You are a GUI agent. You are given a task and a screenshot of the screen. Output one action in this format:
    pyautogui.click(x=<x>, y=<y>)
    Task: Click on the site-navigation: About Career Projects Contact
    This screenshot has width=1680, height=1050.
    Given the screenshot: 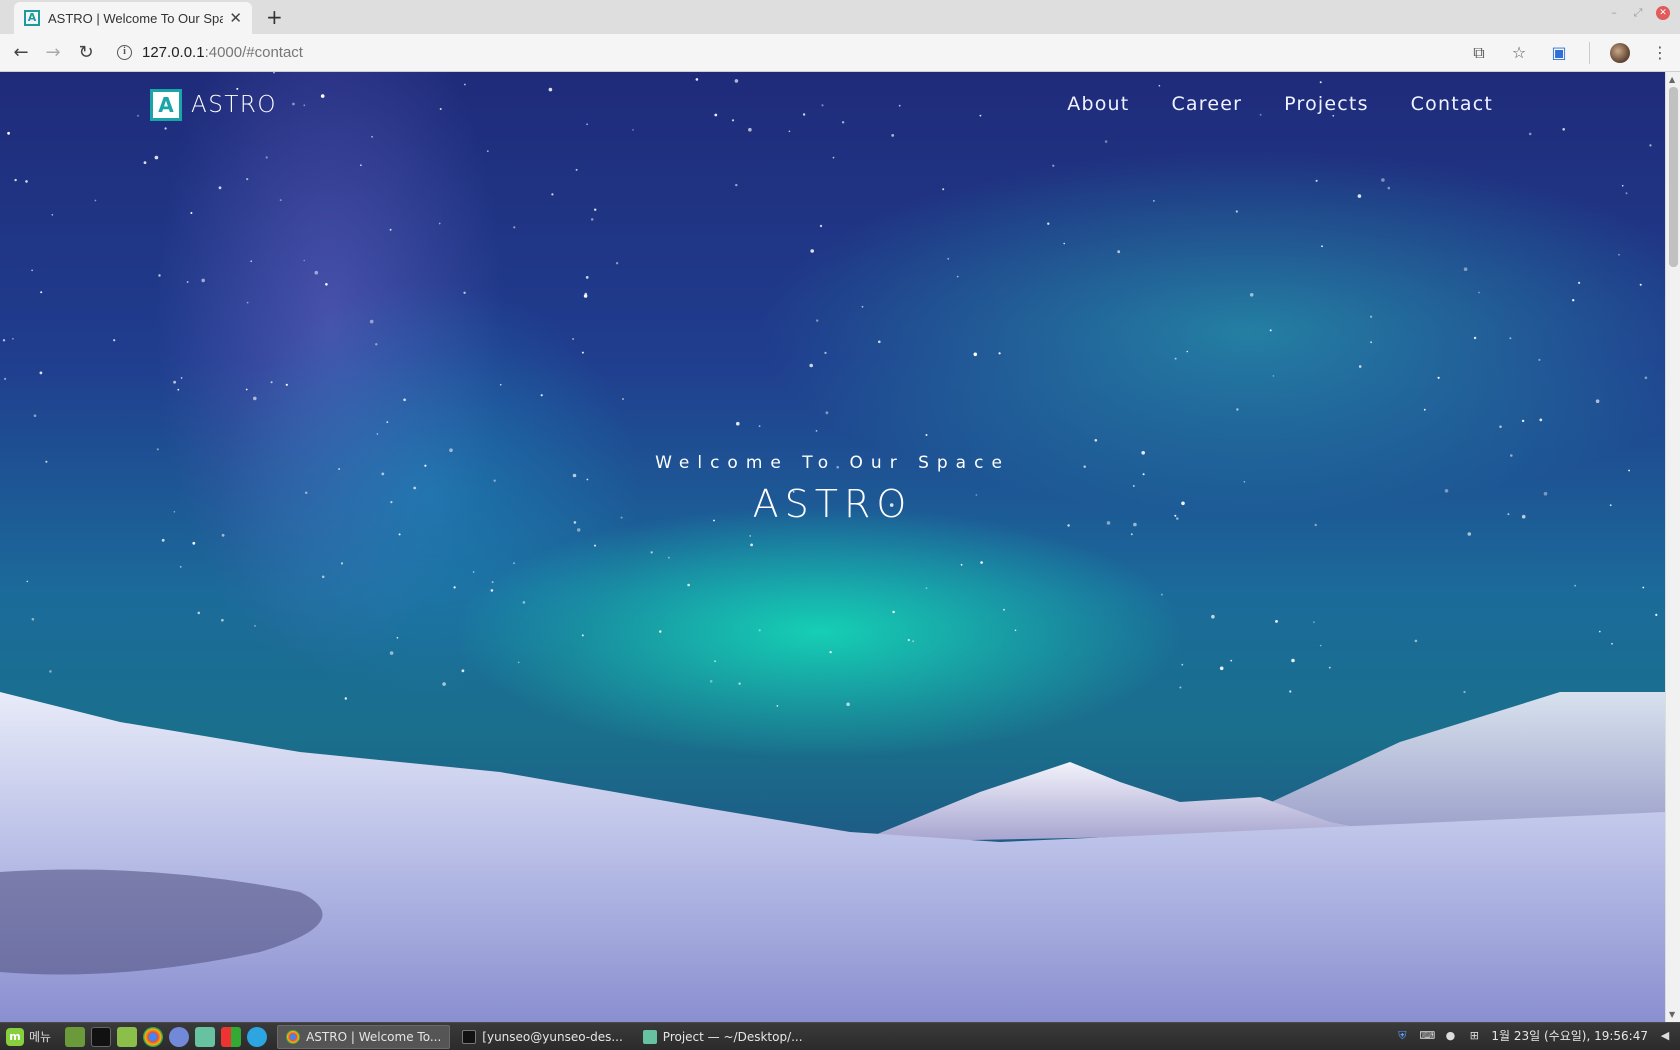 What is the action you would take?
    pyautogui.click(x=1280, y=104)
    